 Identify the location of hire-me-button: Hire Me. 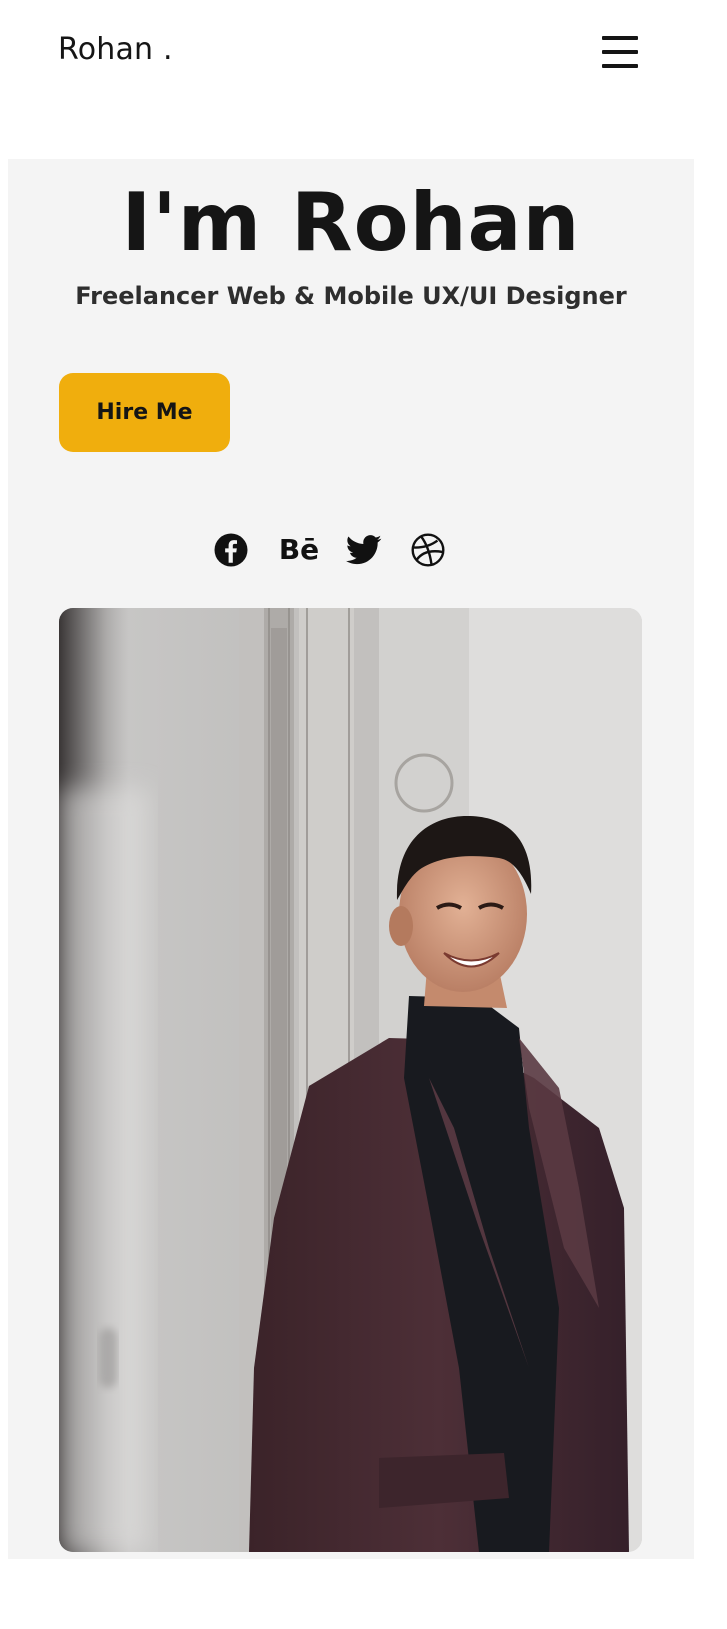
(144, 412).